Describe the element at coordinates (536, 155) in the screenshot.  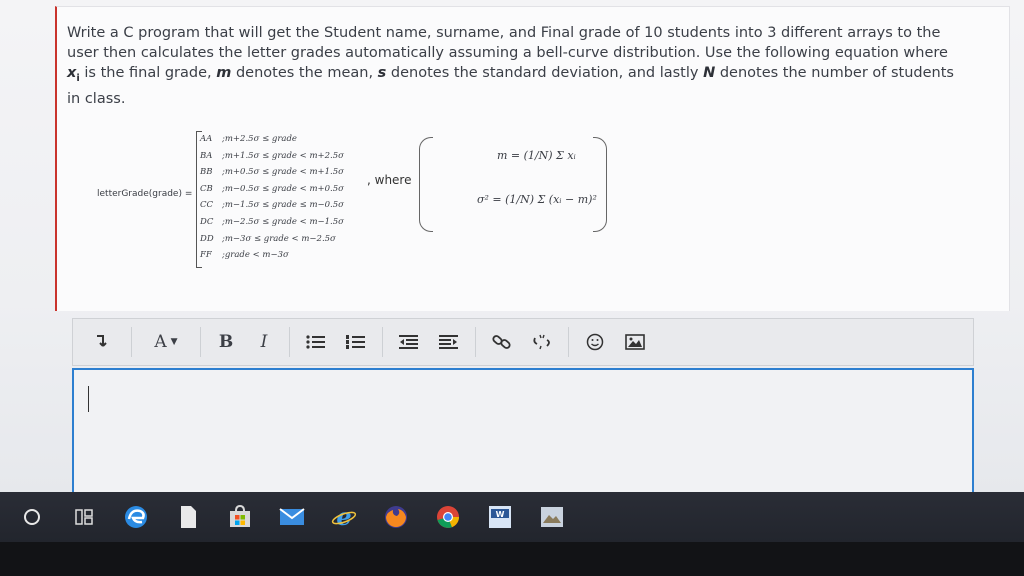
I see `mean-formula: m = (1/N) Σ xᵢ` at that location.